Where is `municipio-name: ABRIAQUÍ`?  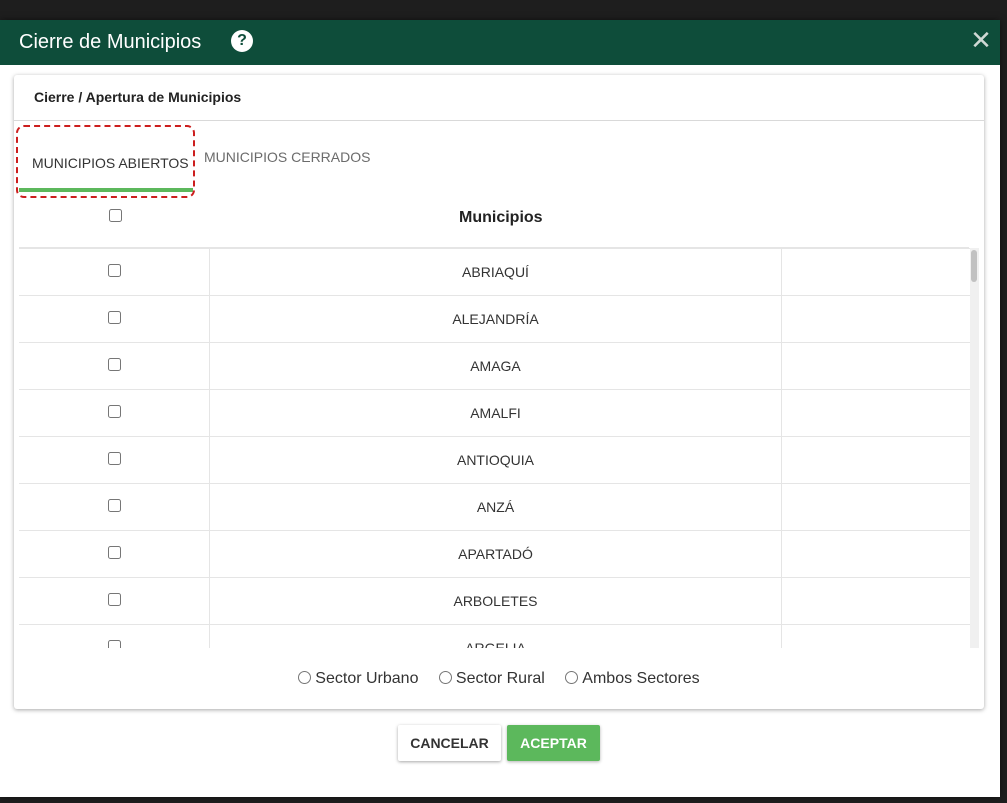
municipio-name: ABRIAQUÍ is located at coordinates (496, 272).